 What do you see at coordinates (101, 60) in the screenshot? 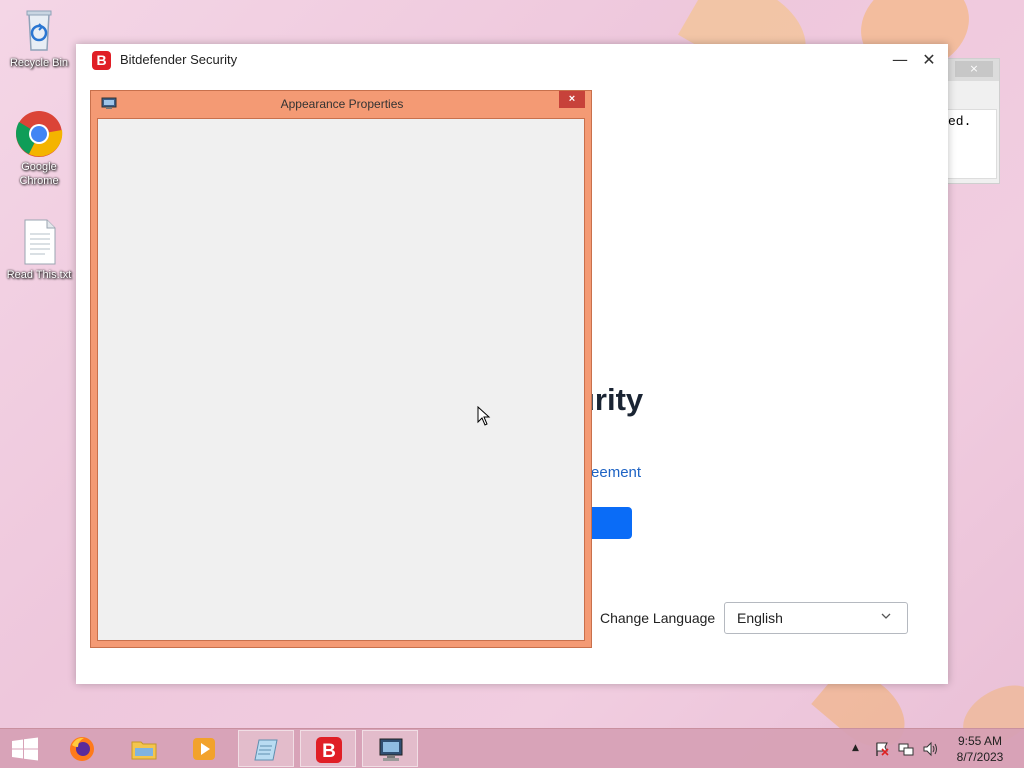
I see `bitdefender-logo-icon: B` at bounding box center [101, 60].